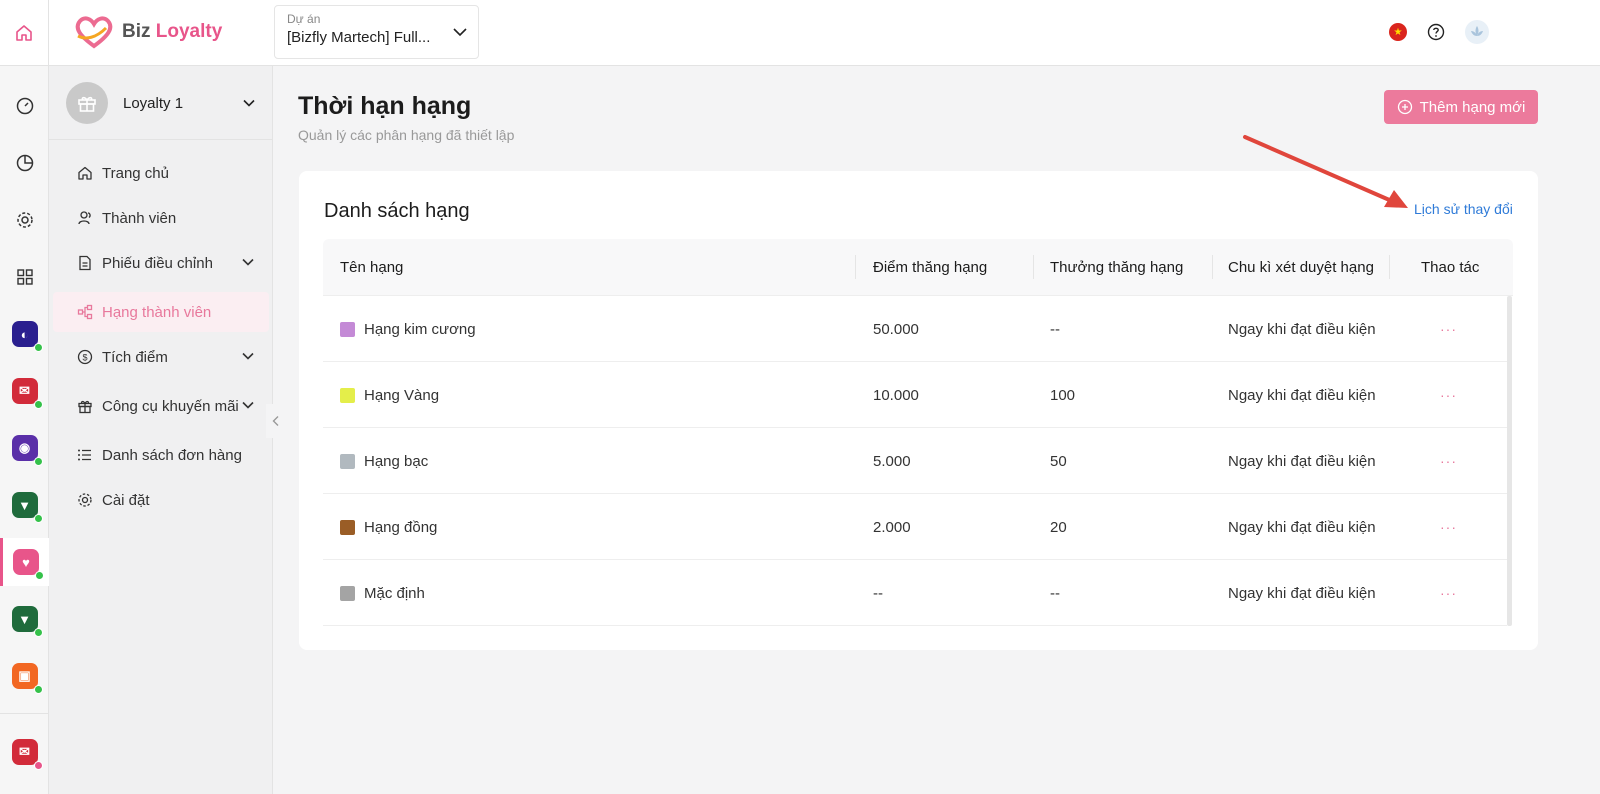 Image resolution: width=1600 pixels, height=794 pixels. Describe the element at coordinates (27, 393) in the screenshot. I see `email-app-icon: ✉` at that location.